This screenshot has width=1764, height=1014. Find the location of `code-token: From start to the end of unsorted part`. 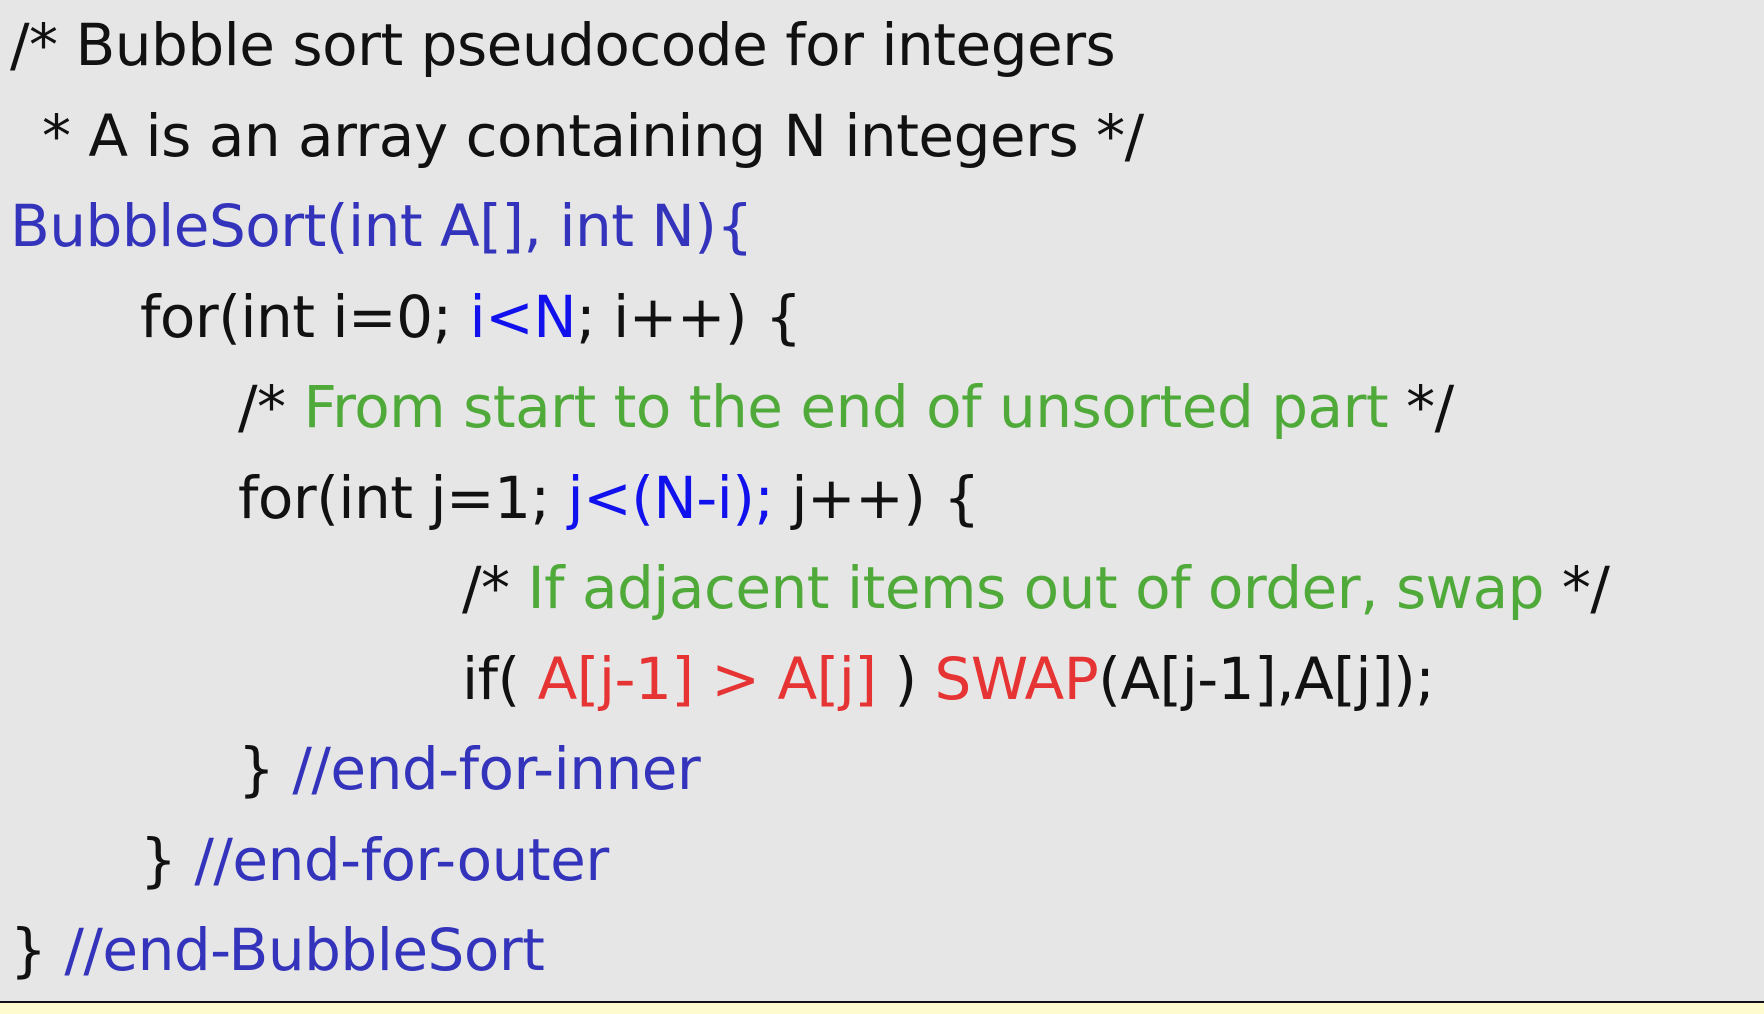

code-token: From start to the end of unsorted part is located at coordinates (846, 407).